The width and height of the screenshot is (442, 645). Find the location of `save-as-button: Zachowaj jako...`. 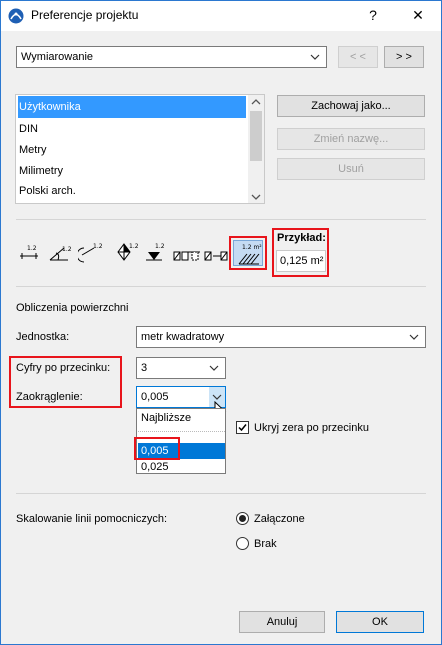

save-as-button: Zachowaj jako... is located at coordinates (351, 106).